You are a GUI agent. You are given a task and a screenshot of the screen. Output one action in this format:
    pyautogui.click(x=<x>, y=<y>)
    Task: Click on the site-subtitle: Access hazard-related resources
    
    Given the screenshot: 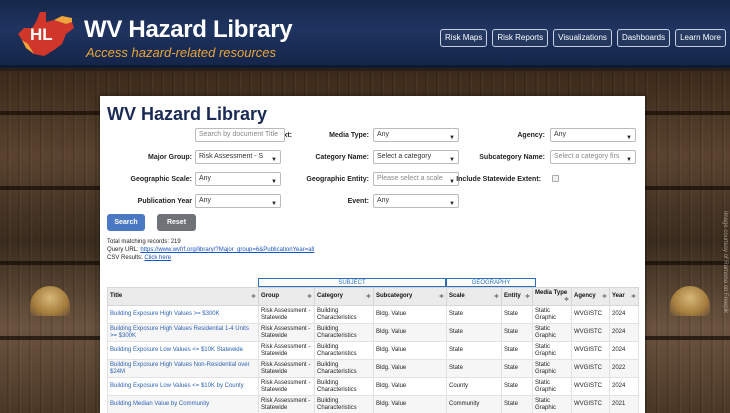 What is the action you would take?
    pyautogui.click(x=181, y=52)
    